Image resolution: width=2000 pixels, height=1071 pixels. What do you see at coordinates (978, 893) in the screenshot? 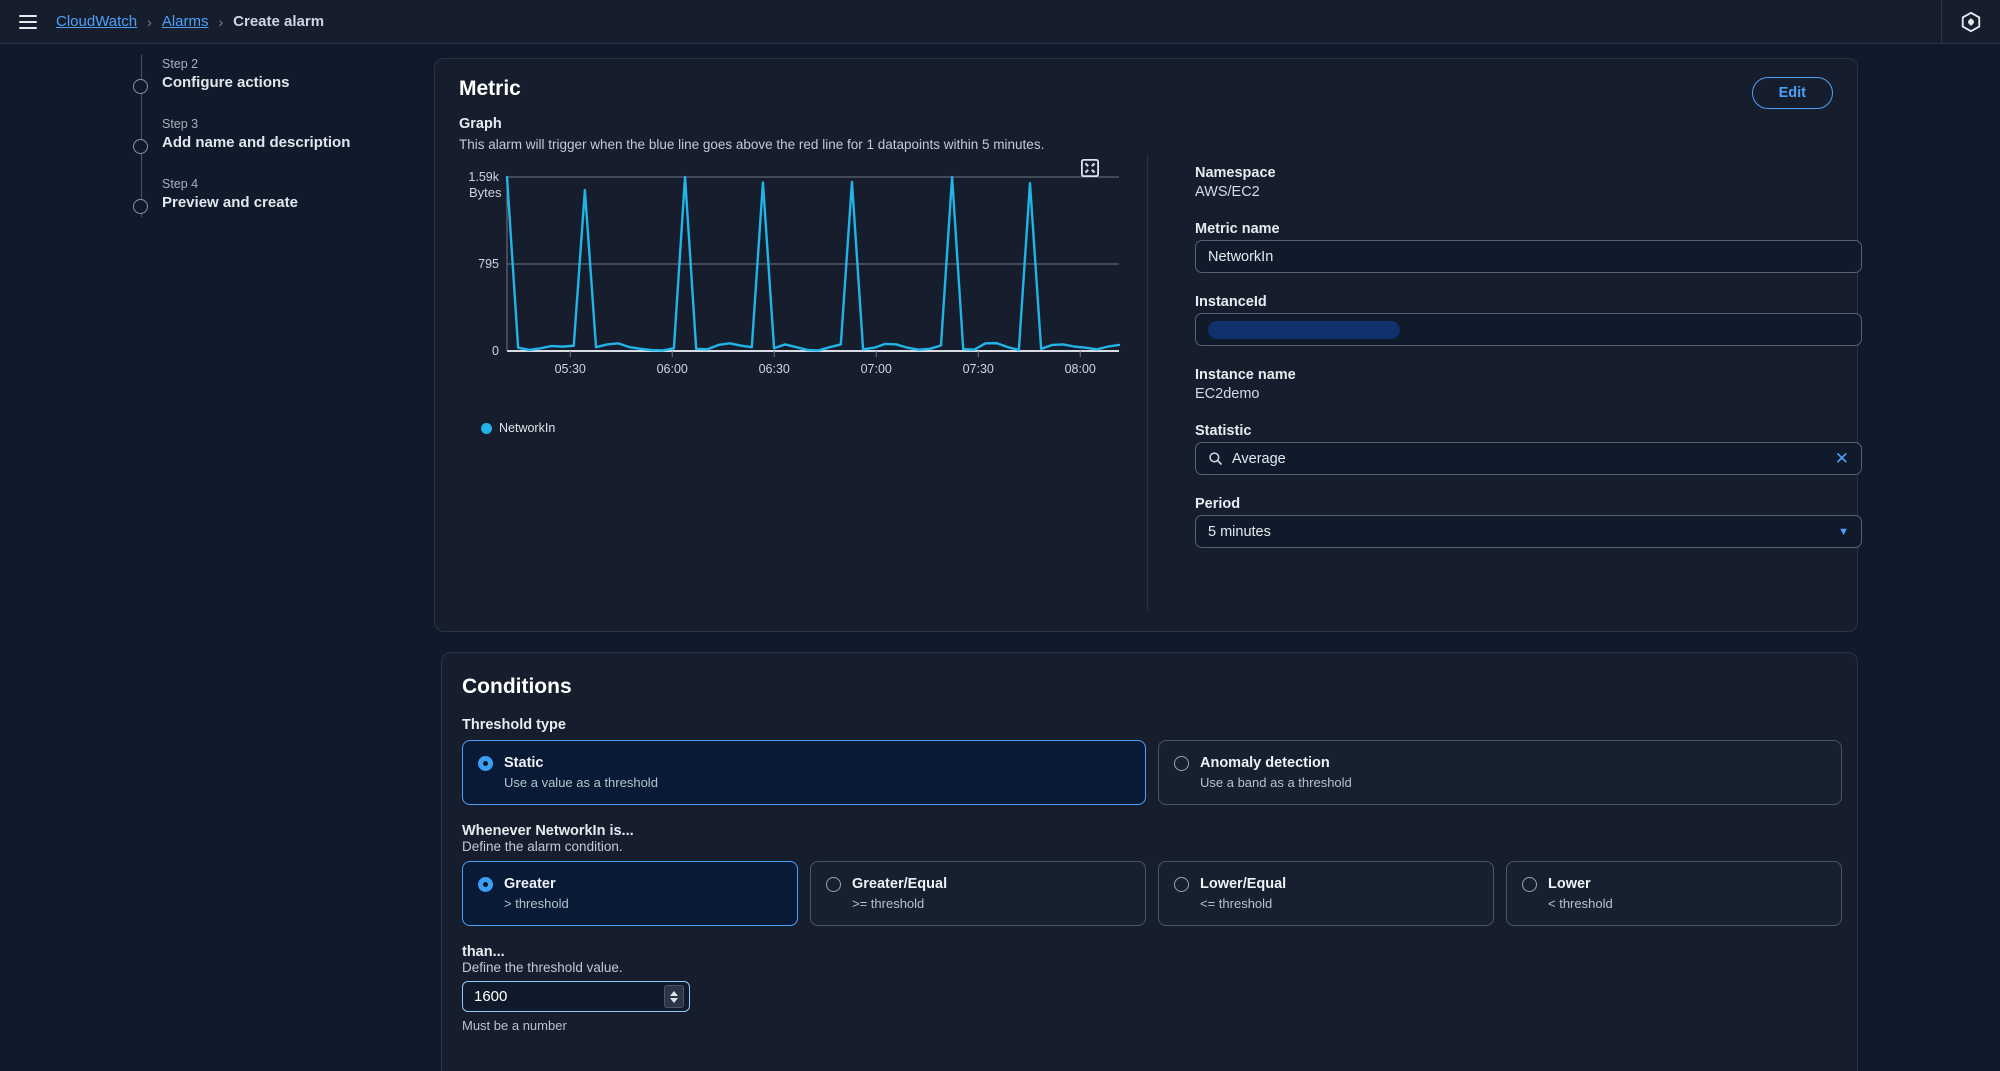
I see `operator-greater-equal: Greater/Equal >= threshold` at bounding box center [978, 893].